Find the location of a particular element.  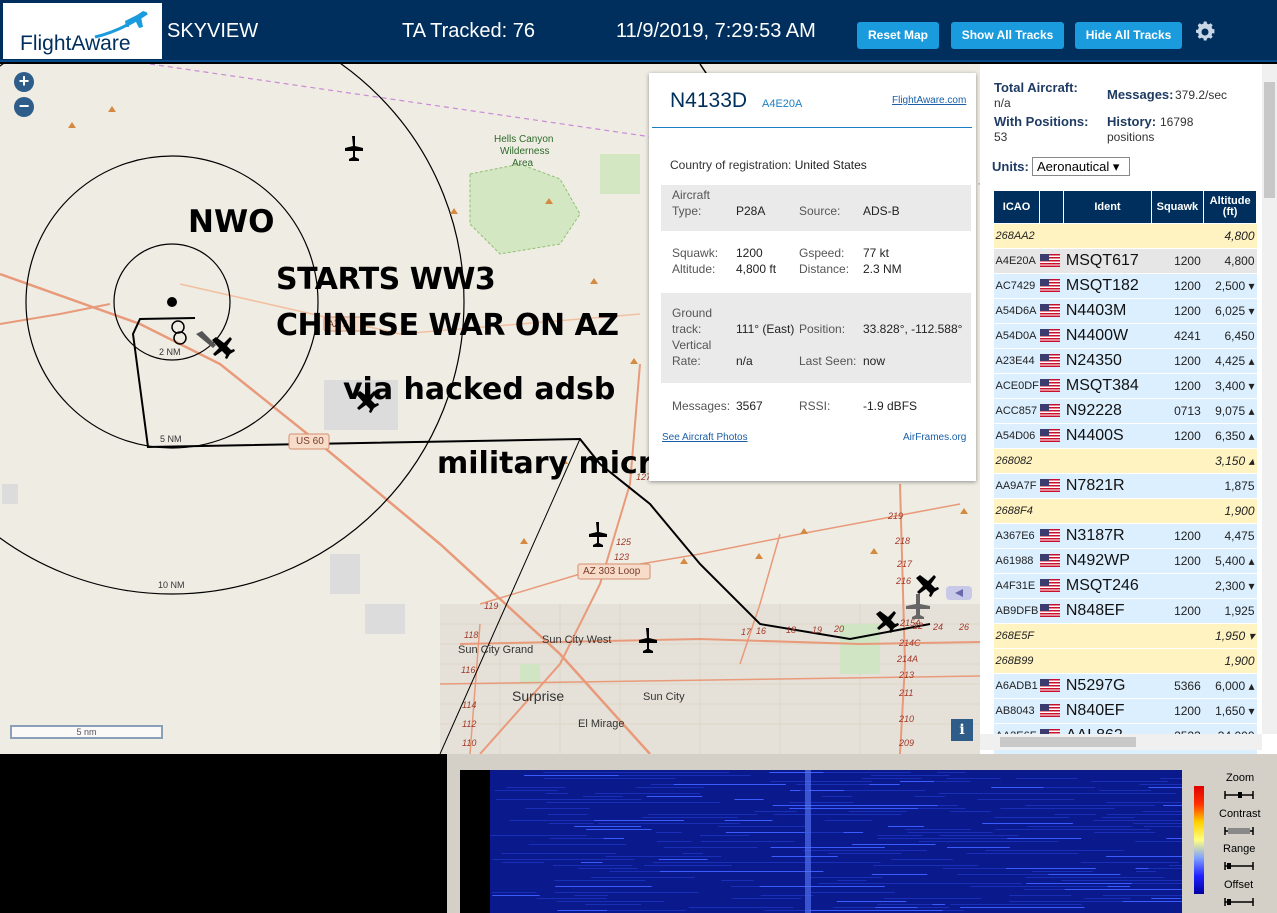

horizontal-scrollbar is located at coordinates (1121, 742).